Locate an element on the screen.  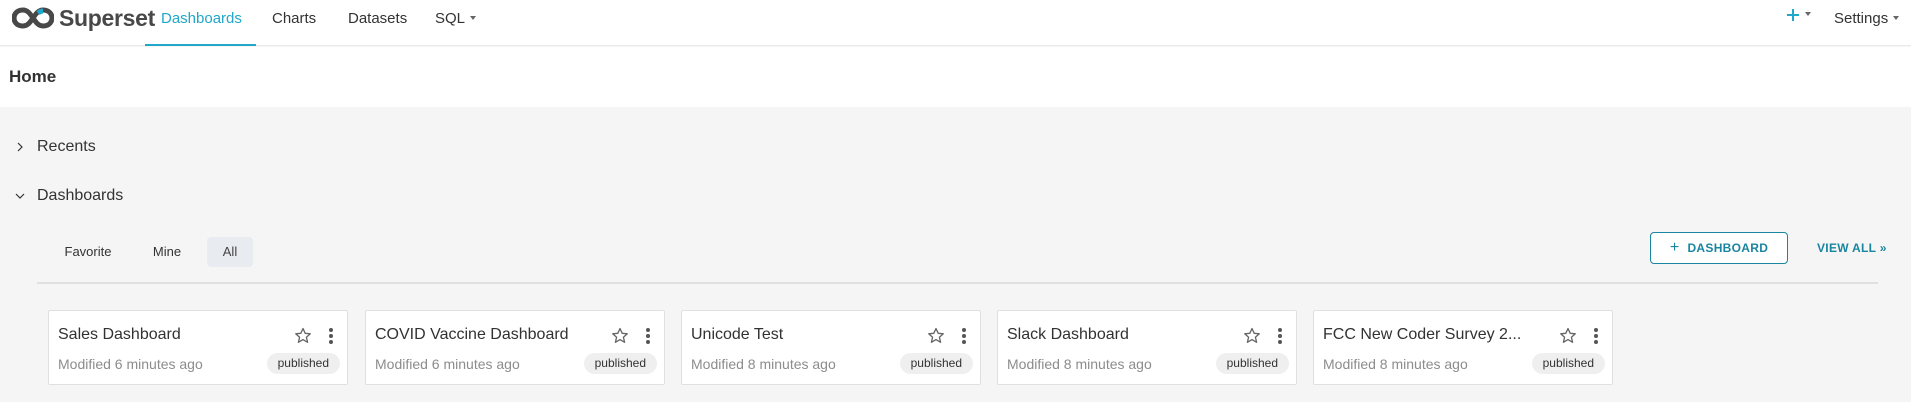
page-header: Home is located at coordinates (955, 77).